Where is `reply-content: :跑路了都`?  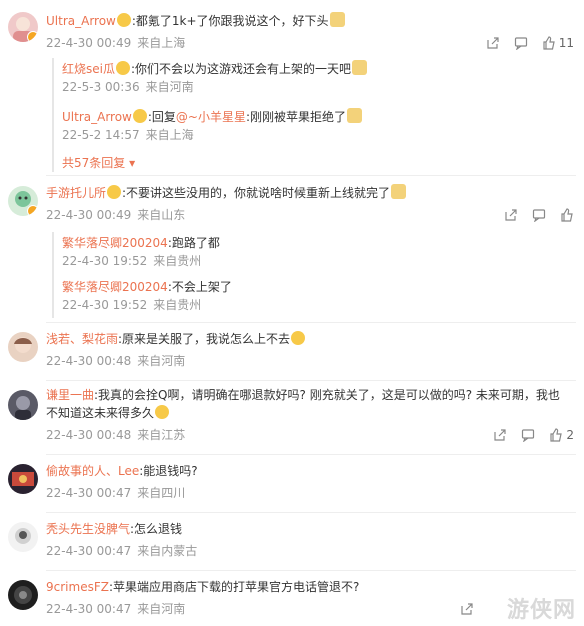 reply-content: :跑路了都 is located at coordinates (193, 243).